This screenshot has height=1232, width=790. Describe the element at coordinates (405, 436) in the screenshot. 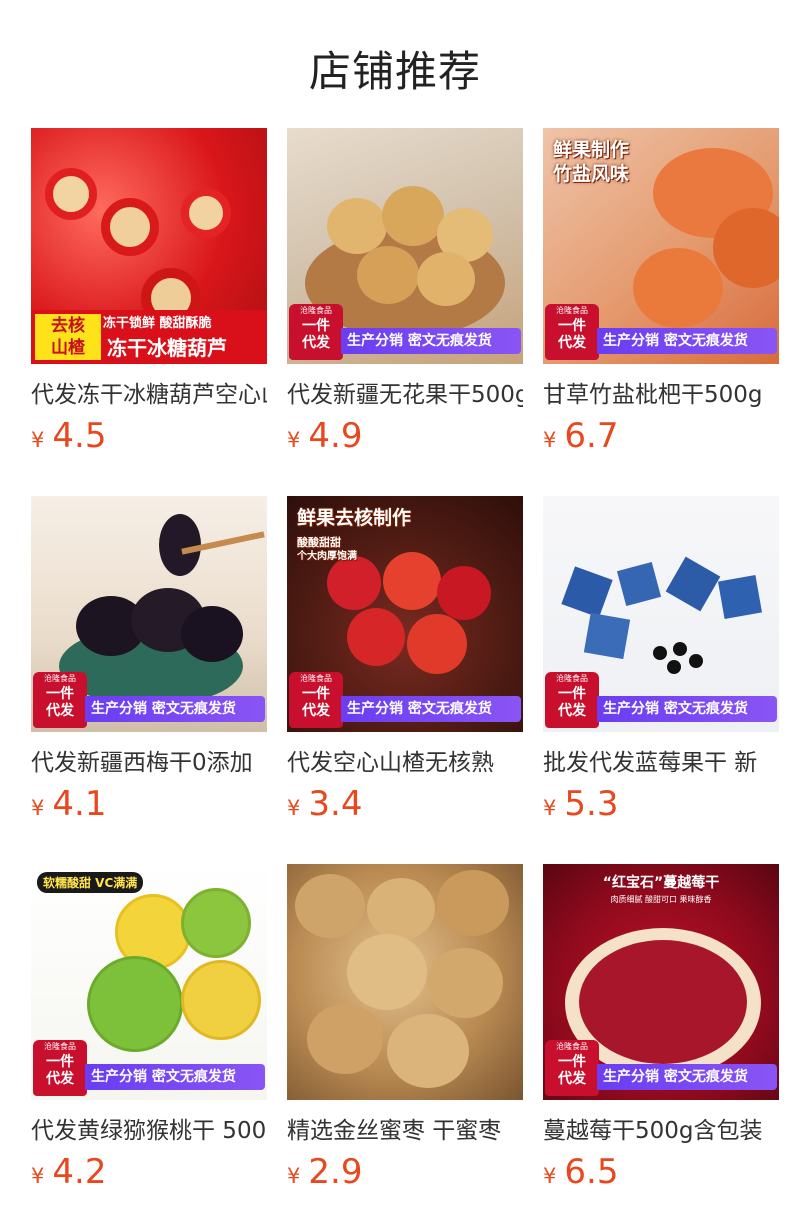

I see `product-price: ¥4.9` at that location.